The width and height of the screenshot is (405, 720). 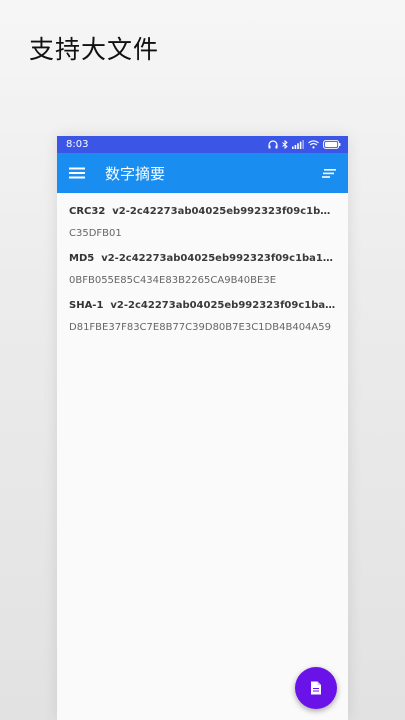 I want to click on app-title: 数字摘要, so click(x=135, y=173).